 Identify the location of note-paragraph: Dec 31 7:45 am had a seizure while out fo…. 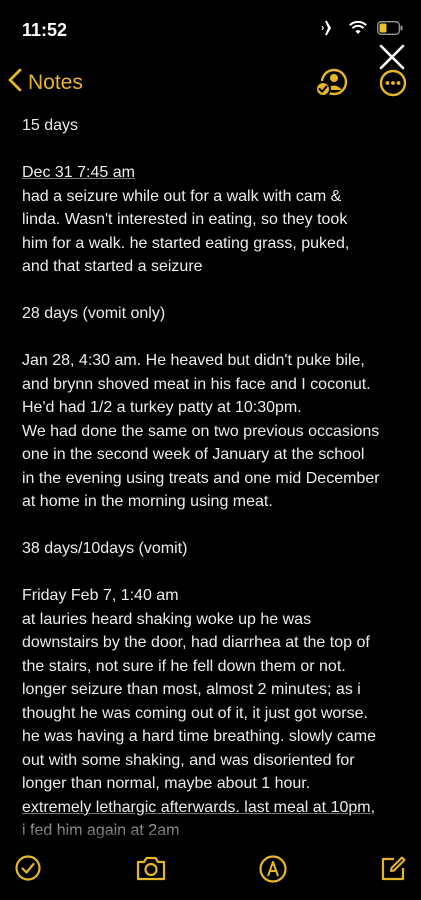
(214, 220).